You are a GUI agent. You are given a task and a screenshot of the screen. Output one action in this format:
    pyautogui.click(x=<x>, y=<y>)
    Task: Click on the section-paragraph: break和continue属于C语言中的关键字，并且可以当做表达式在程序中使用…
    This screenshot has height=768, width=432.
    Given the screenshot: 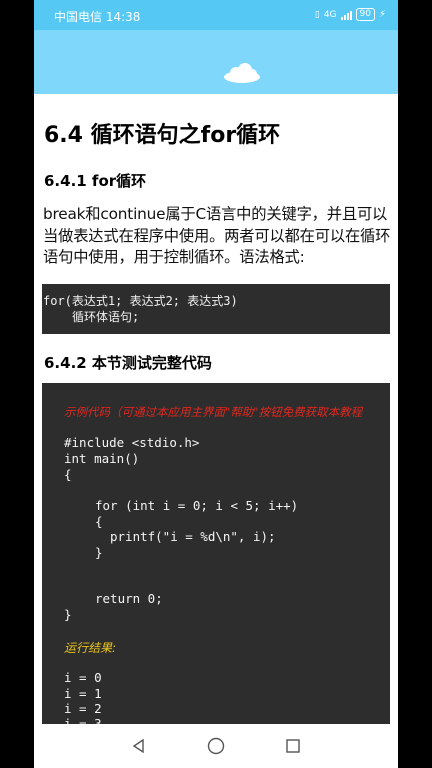 What is the action you would take?
    pyautogui.click(x=217, y=235)
    